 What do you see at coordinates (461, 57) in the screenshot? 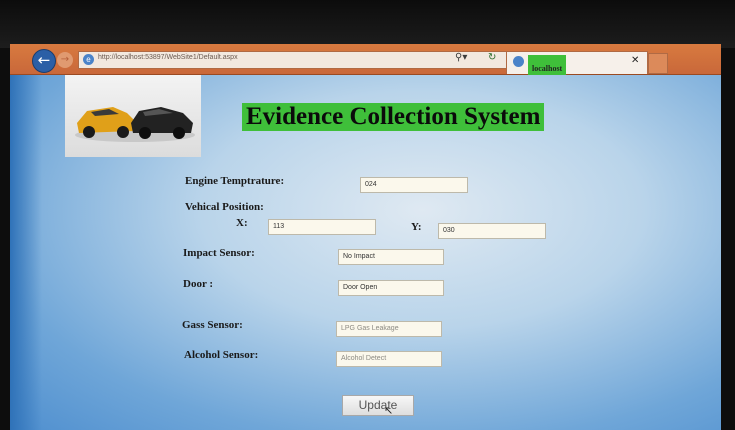
I see `search-icon: ⚲▾` at bounding box center [461, 57].